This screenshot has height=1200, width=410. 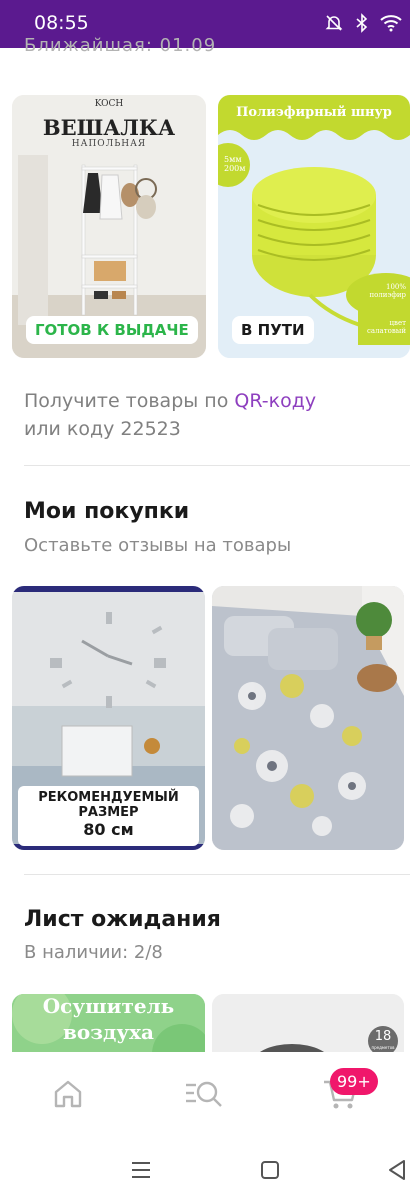 I want to click on hint-prefix: Получите товары по, so click(x=129, y=401).